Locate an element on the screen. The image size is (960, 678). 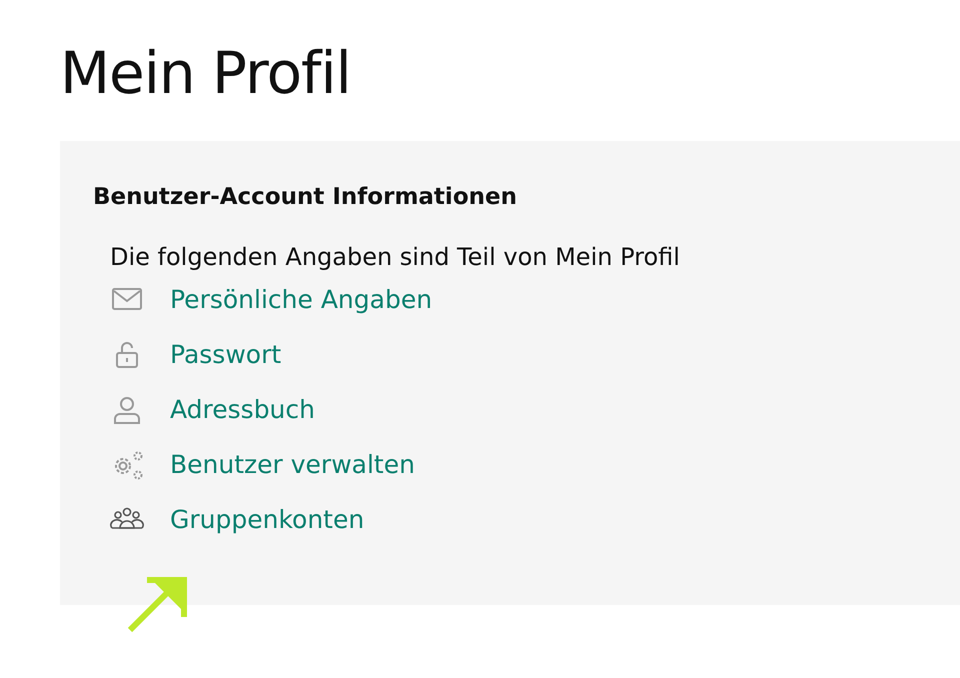
profile-link: Benutzer verwalten is located at coordinates (292, 464).